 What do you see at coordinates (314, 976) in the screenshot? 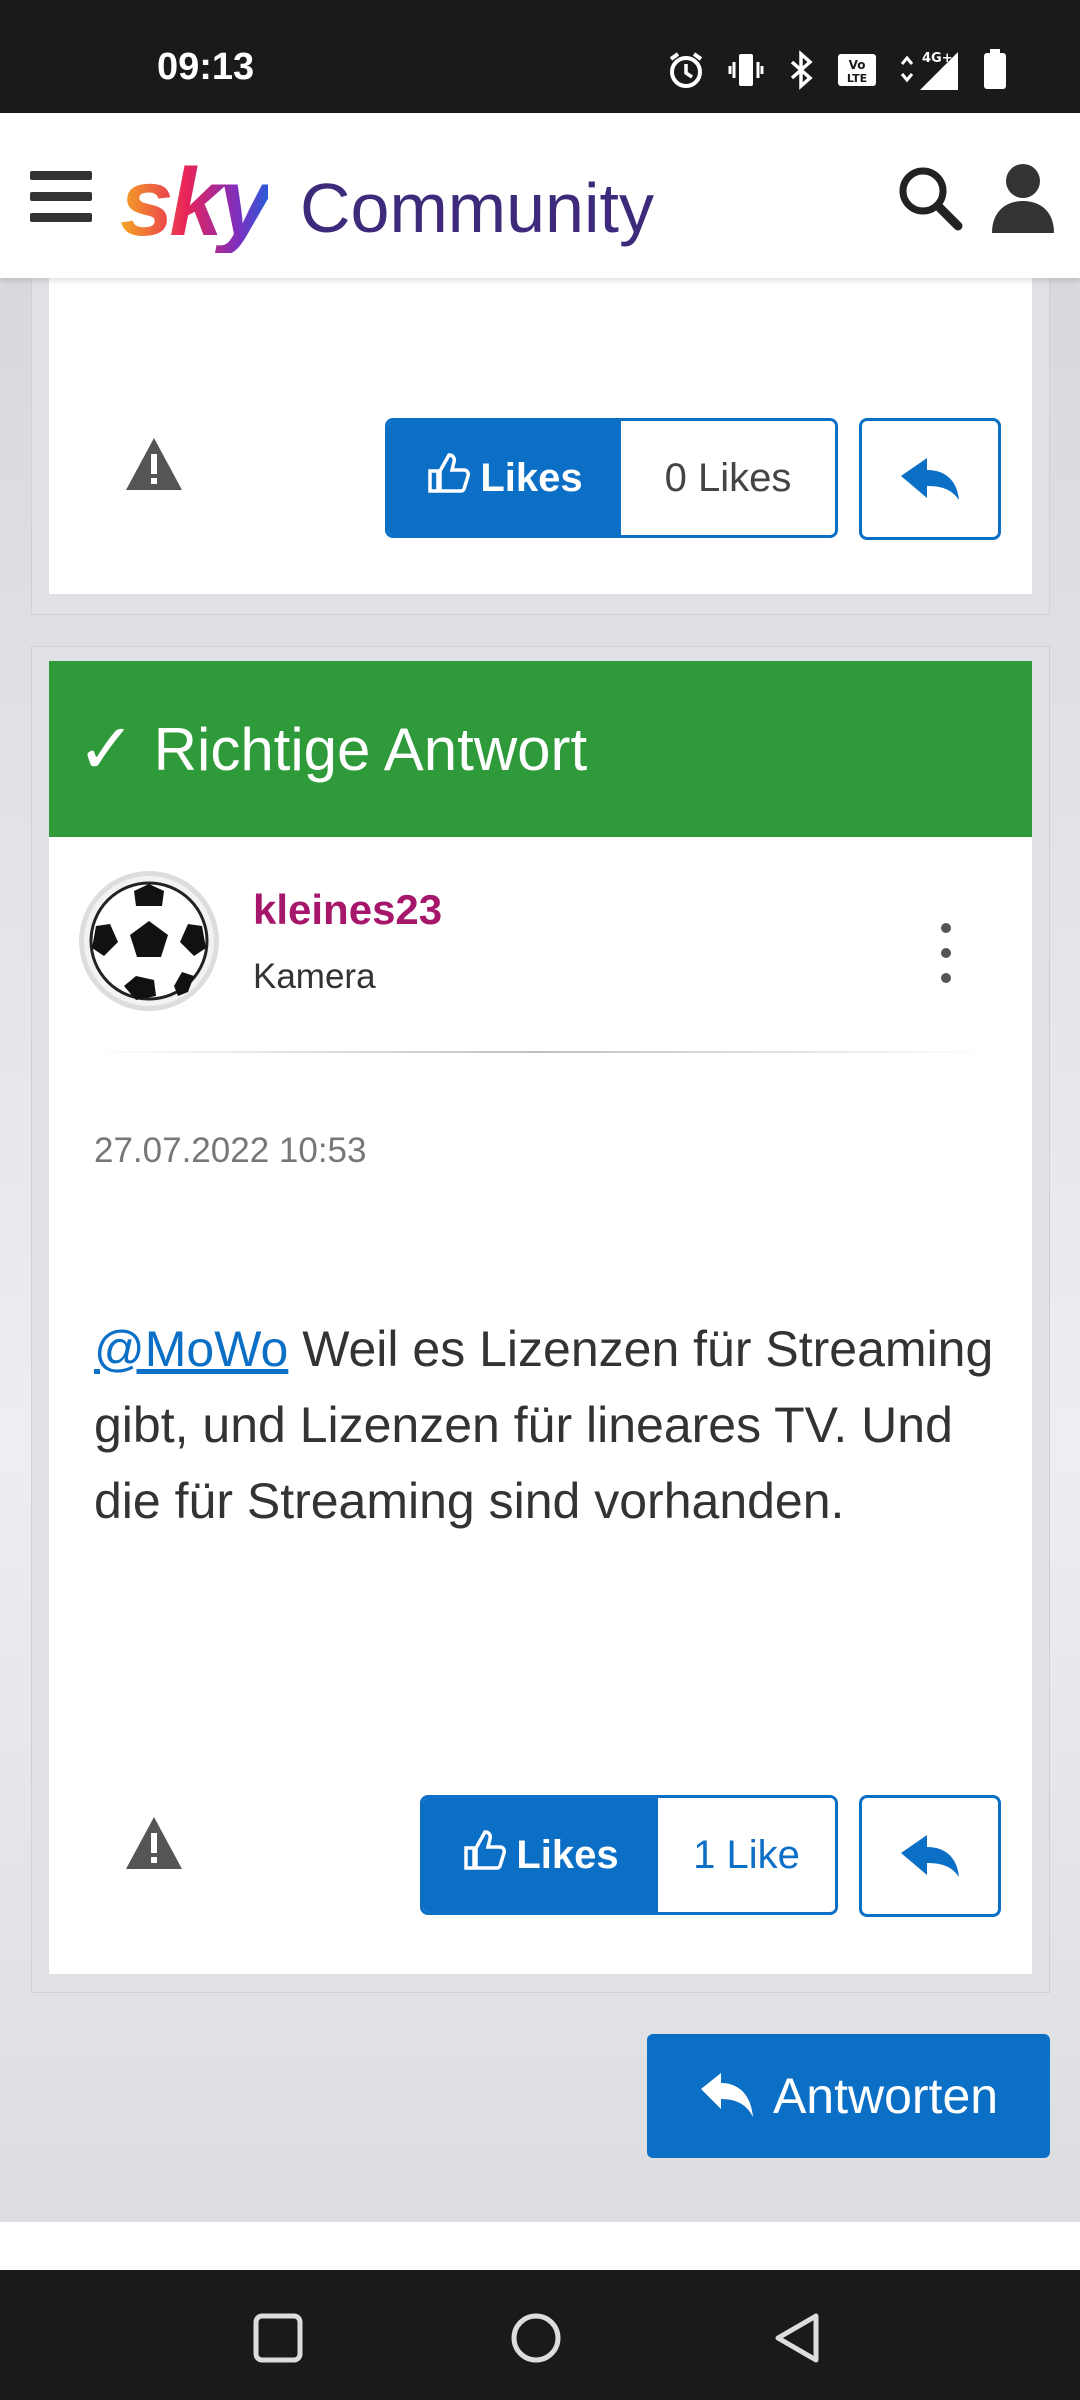
I see `author-rank: Kamera` at bounding box center [314, 976].